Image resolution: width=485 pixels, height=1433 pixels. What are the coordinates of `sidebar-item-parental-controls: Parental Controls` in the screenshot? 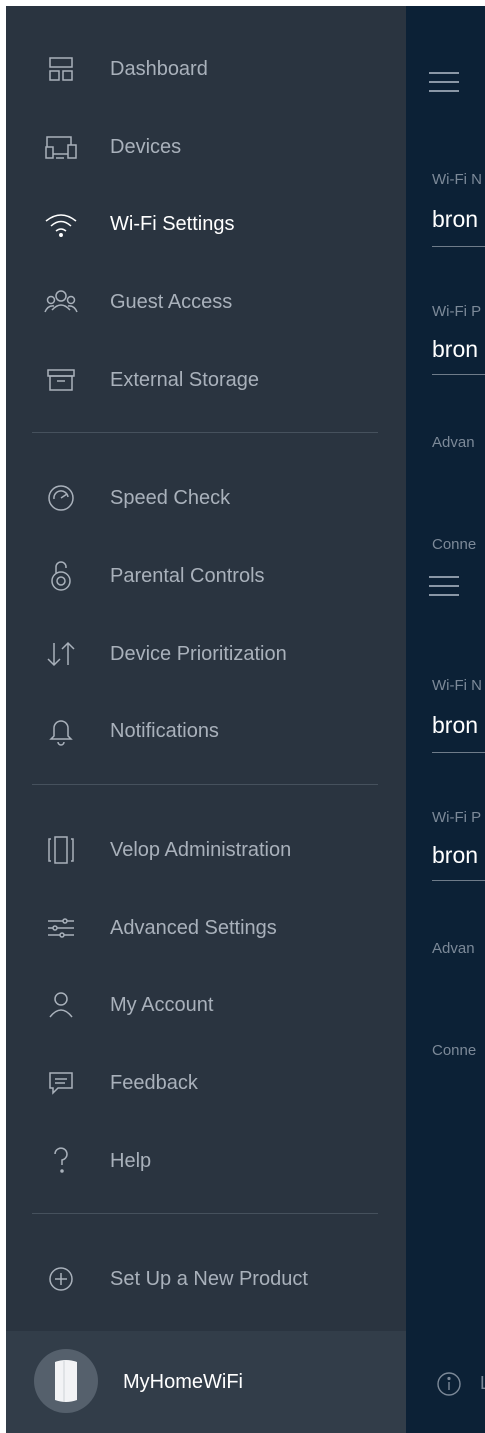 It's located at (206, 576).